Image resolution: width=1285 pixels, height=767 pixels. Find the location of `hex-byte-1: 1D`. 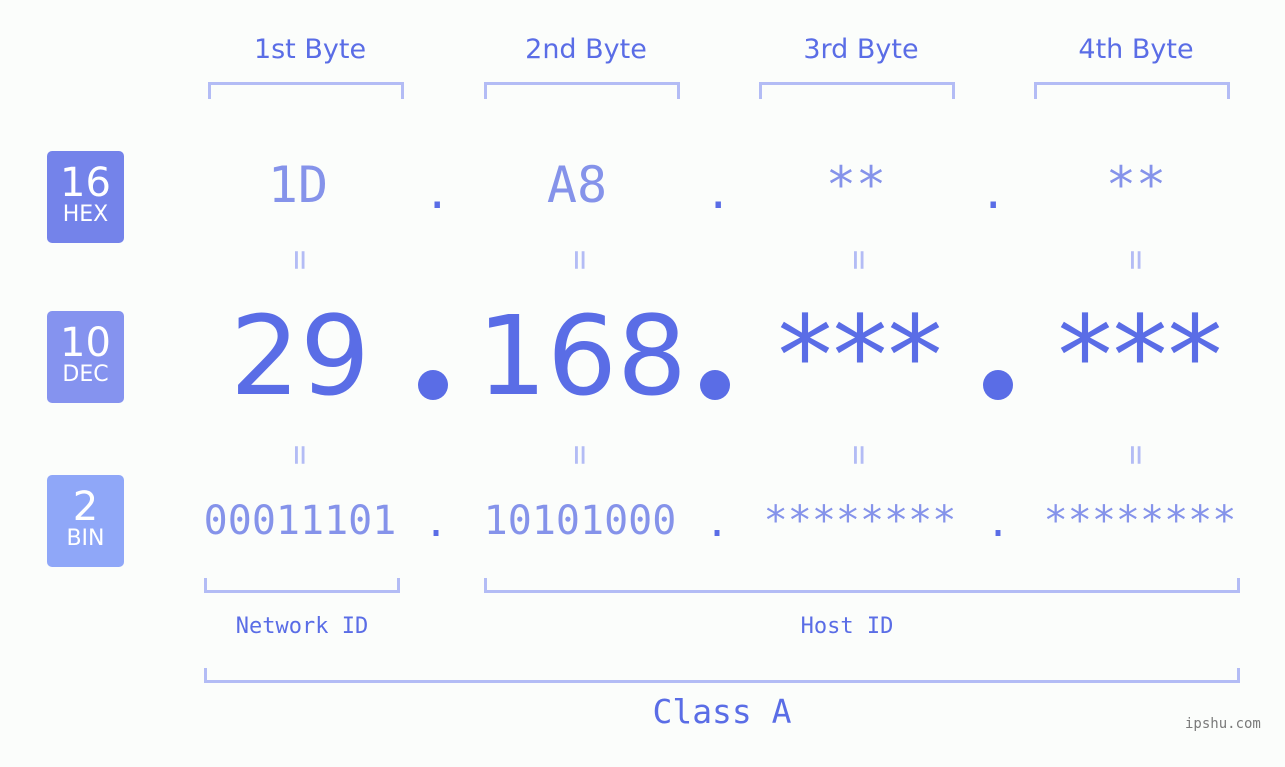

hex-byte-1: 1D is located at coordinates (298, 185).